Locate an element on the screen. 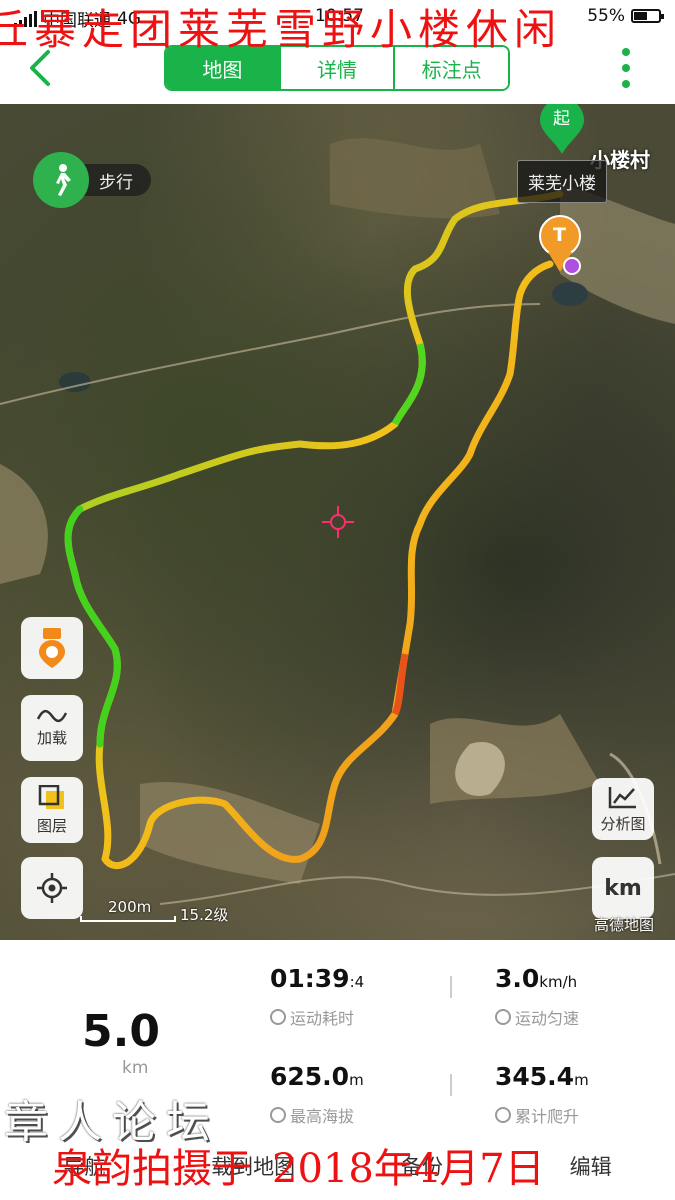 The width and height of the screenshot is (675, 1200). max-altitude-label: 最高海拔 is located at coordinates (312, 1115).